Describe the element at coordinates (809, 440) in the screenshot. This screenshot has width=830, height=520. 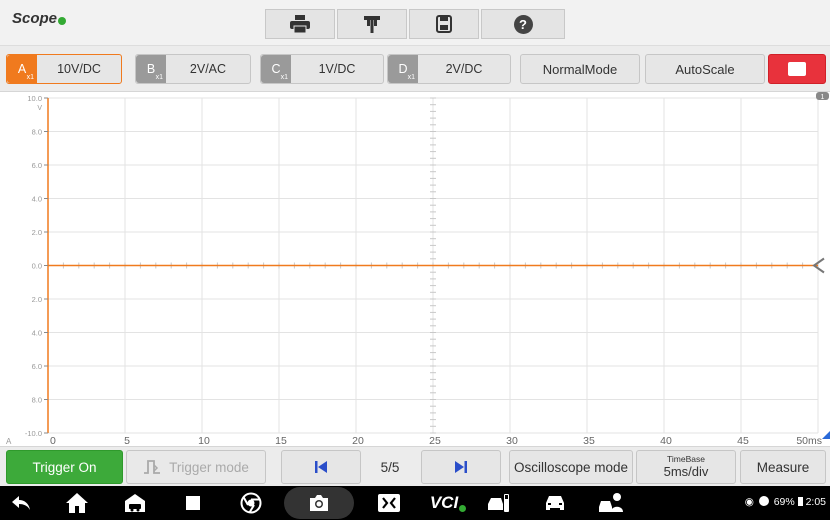
I see `x-tick-label: 50ms` at that location.